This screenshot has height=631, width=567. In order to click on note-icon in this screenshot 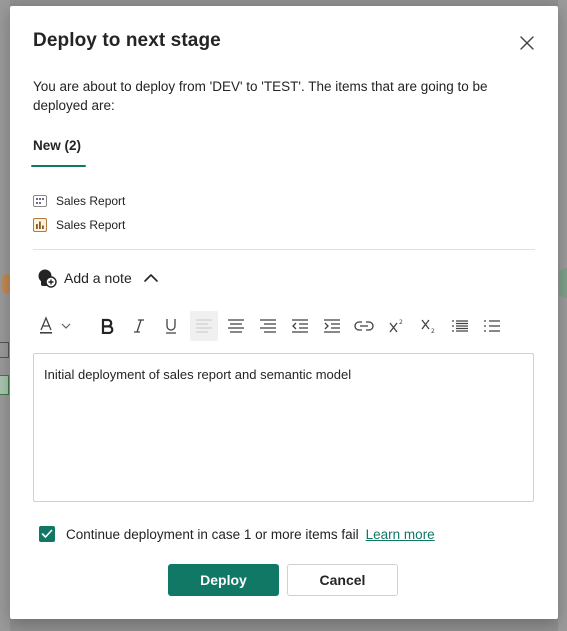, I will do `click(47, 278)`.